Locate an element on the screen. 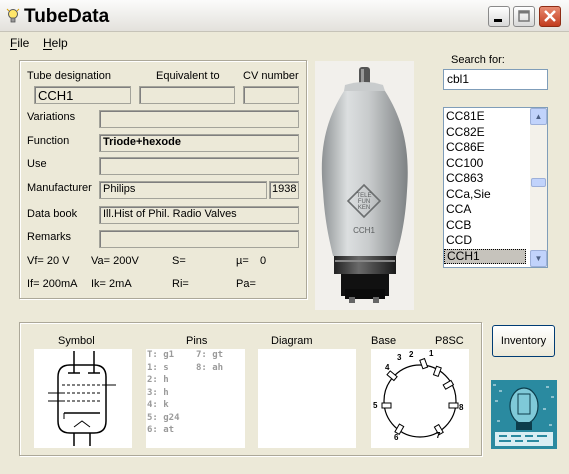  base-label: Base is located at coordinates (384, 341).